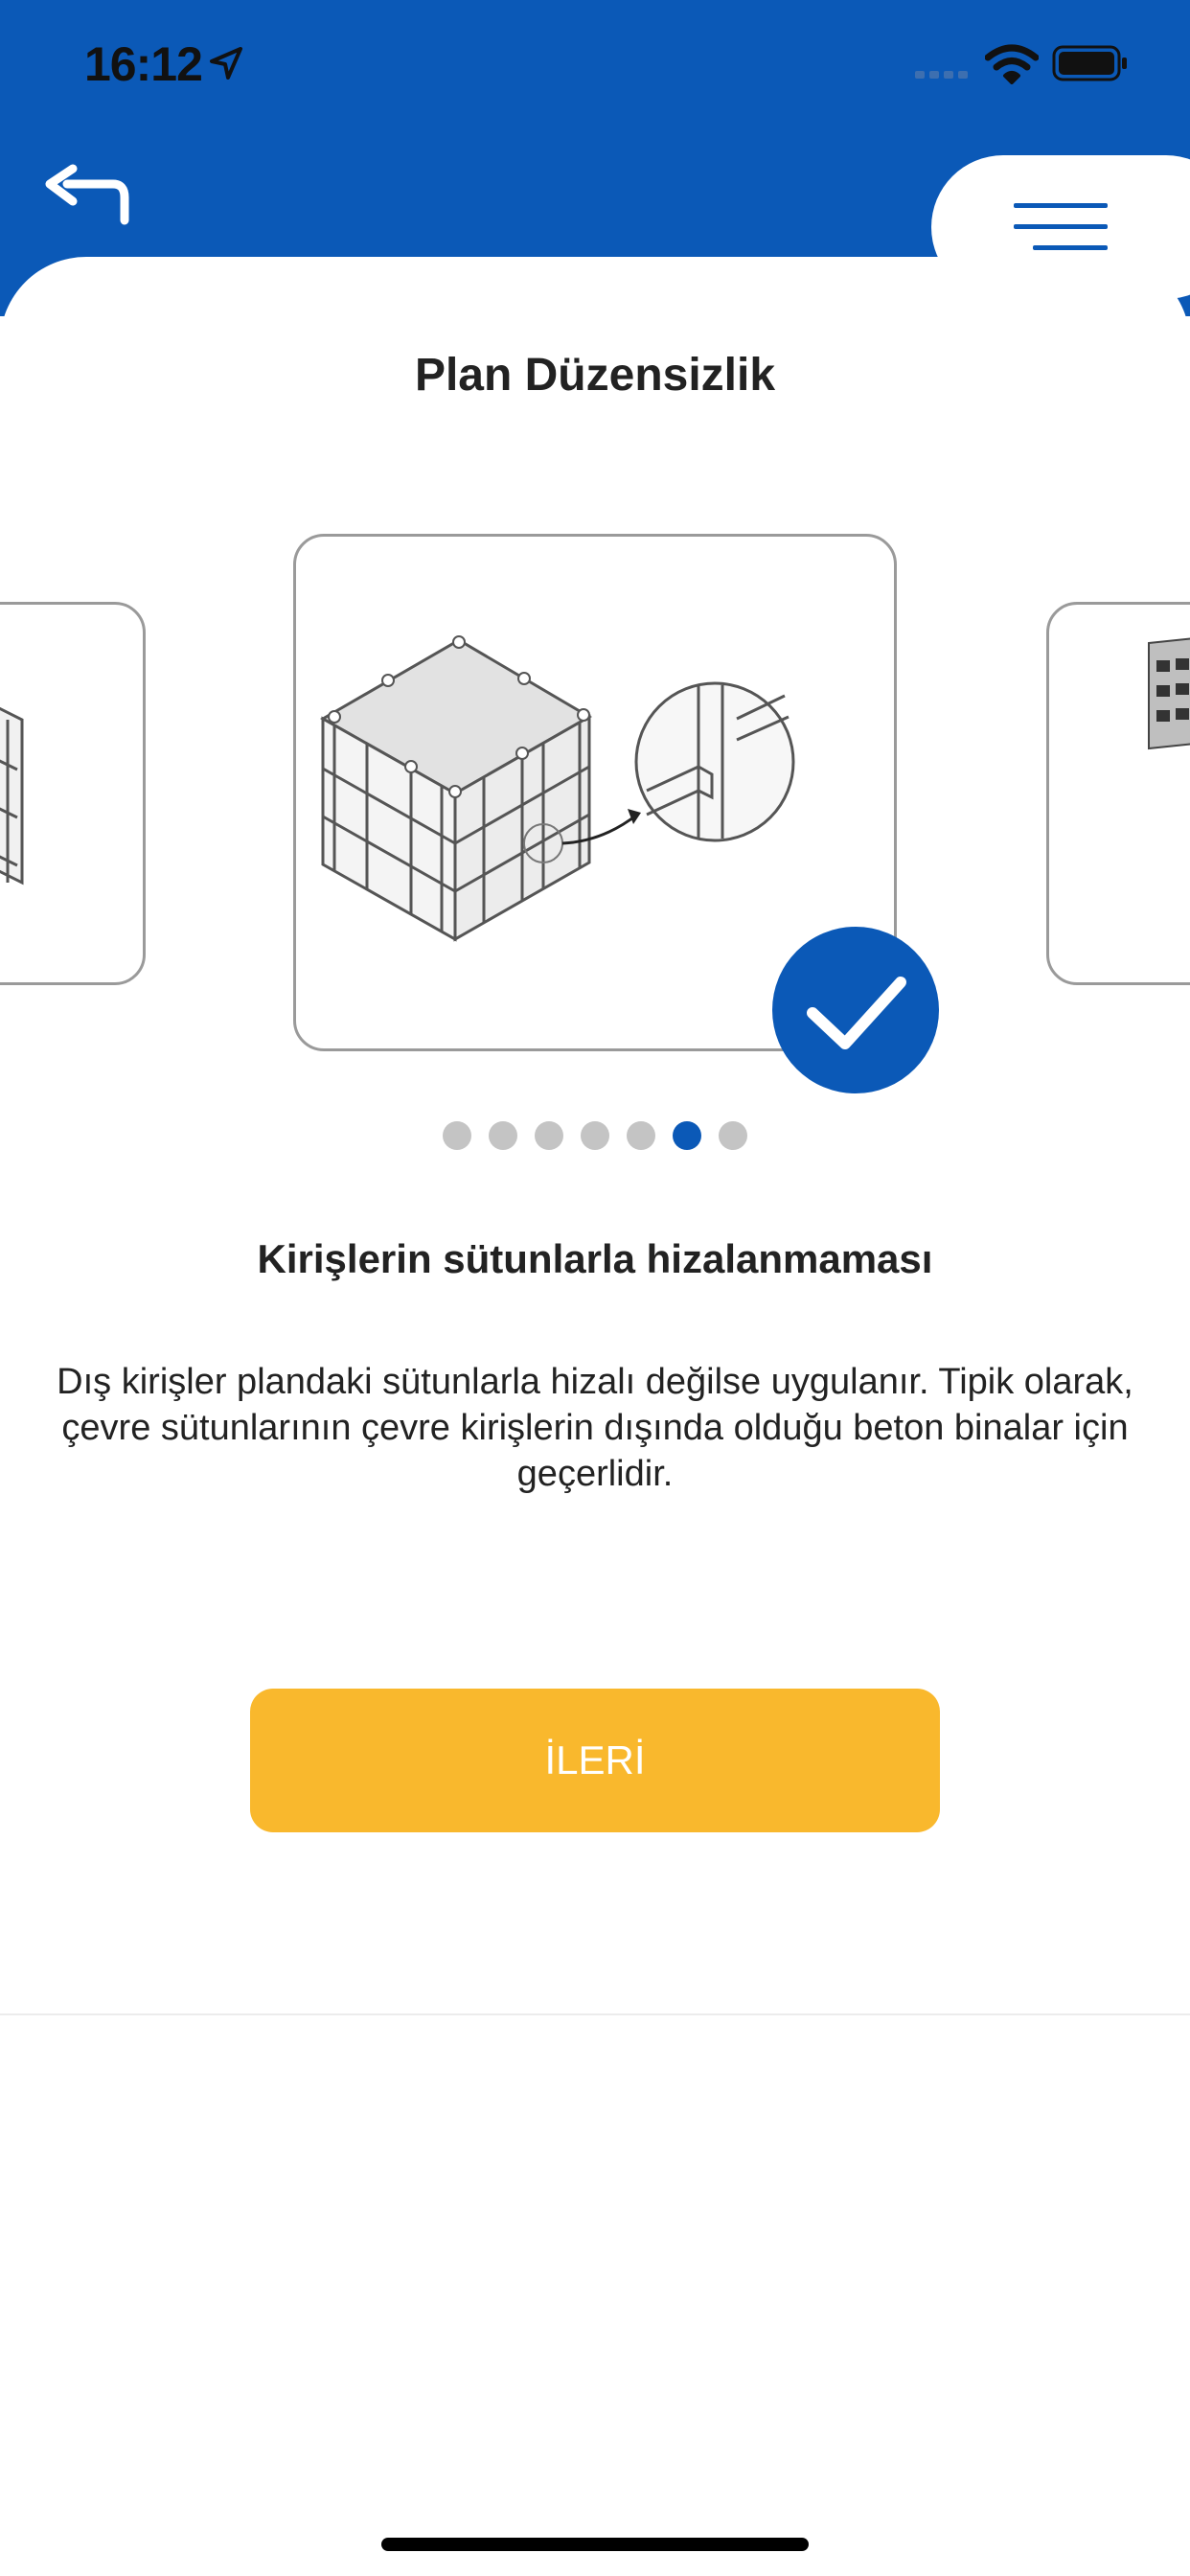  I want to click on carousel-card-previous, so click(73, 793).